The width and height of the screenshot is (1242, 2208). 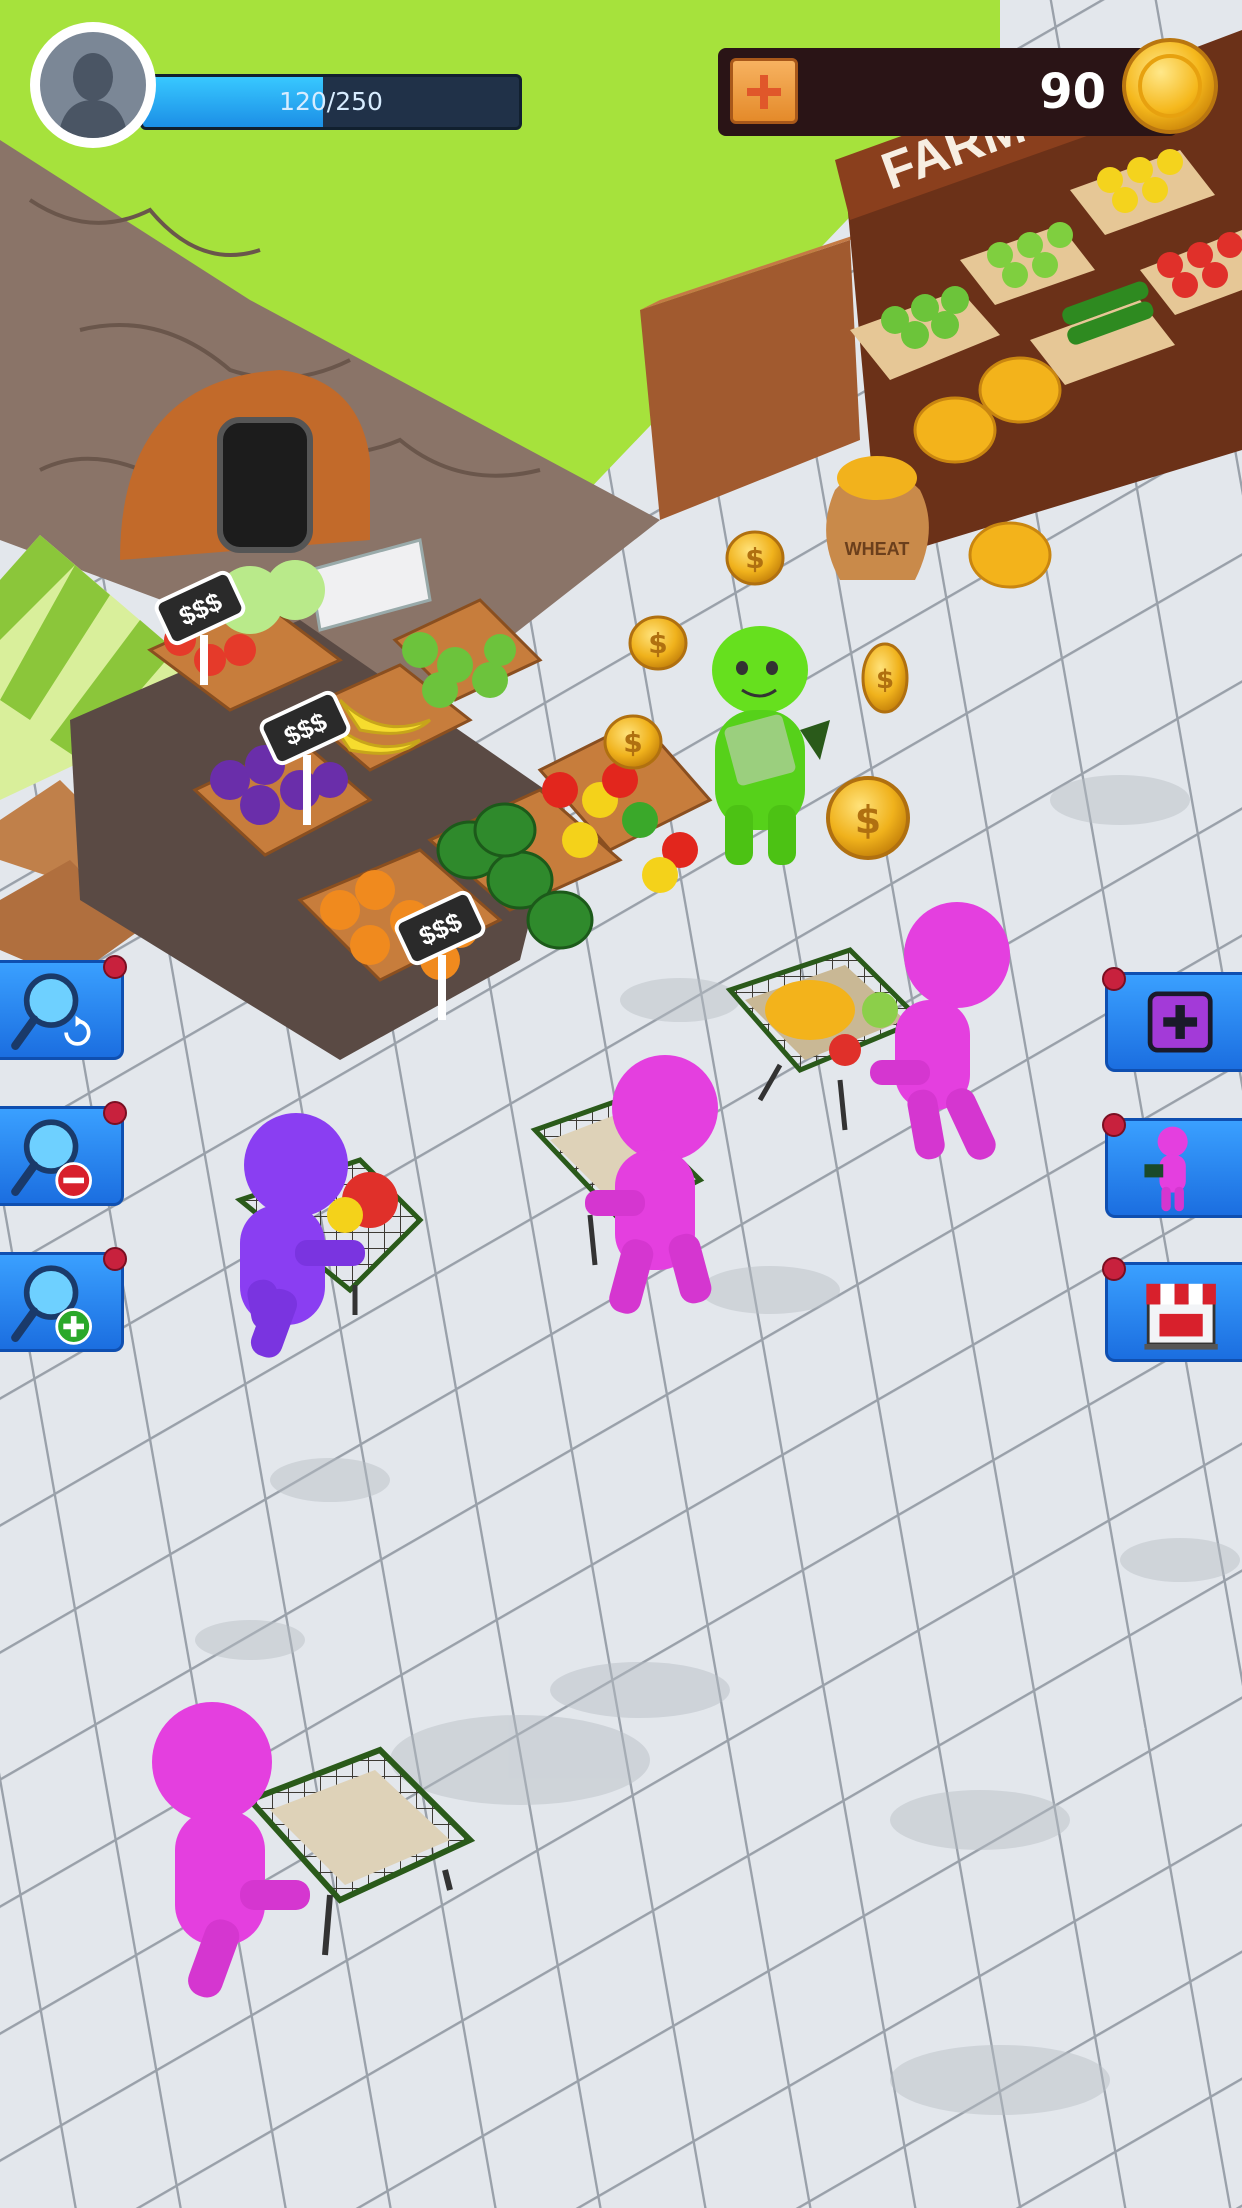 What do you see at coordinates (877, 518) in the screenshot?
I see `wheat-sack: WHEAT` at bounding box center [877, 518].